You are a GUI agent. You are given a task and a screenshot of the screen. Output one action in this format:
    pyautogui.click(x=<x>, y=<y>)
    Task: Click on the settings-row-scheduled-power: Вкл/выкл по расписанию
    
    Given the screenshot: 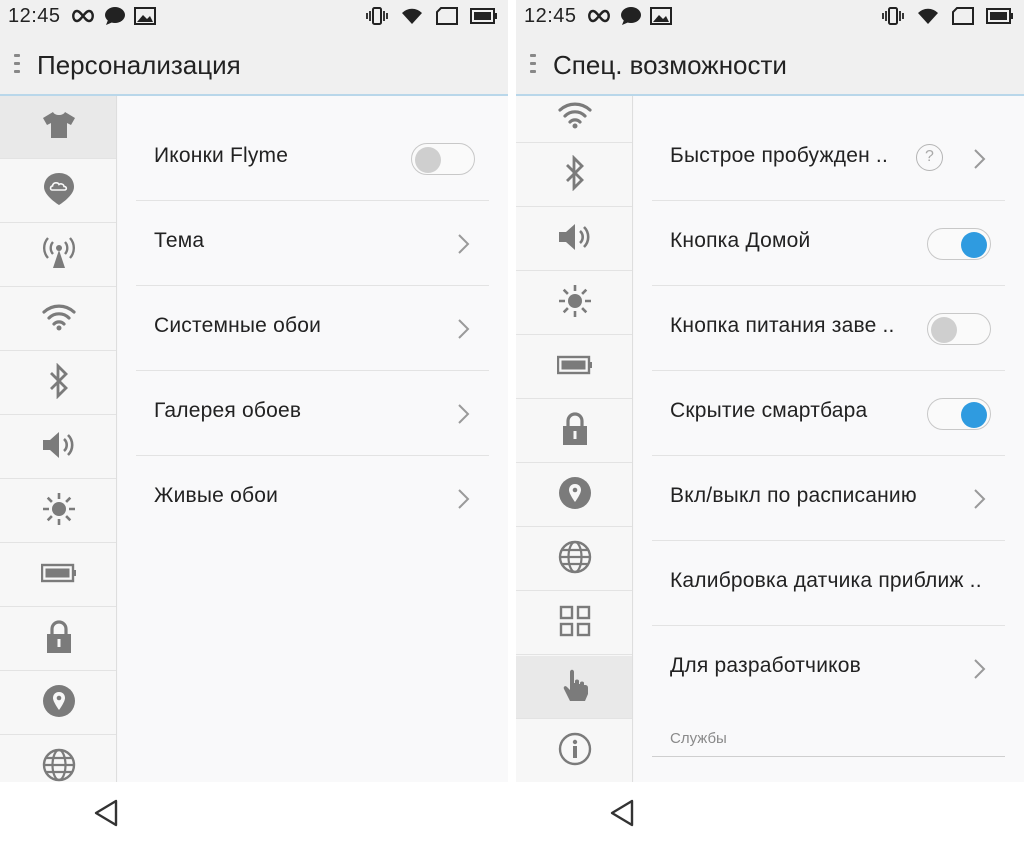 What is the action you would take?
    pyautogui.click(x=828, y=498)
    